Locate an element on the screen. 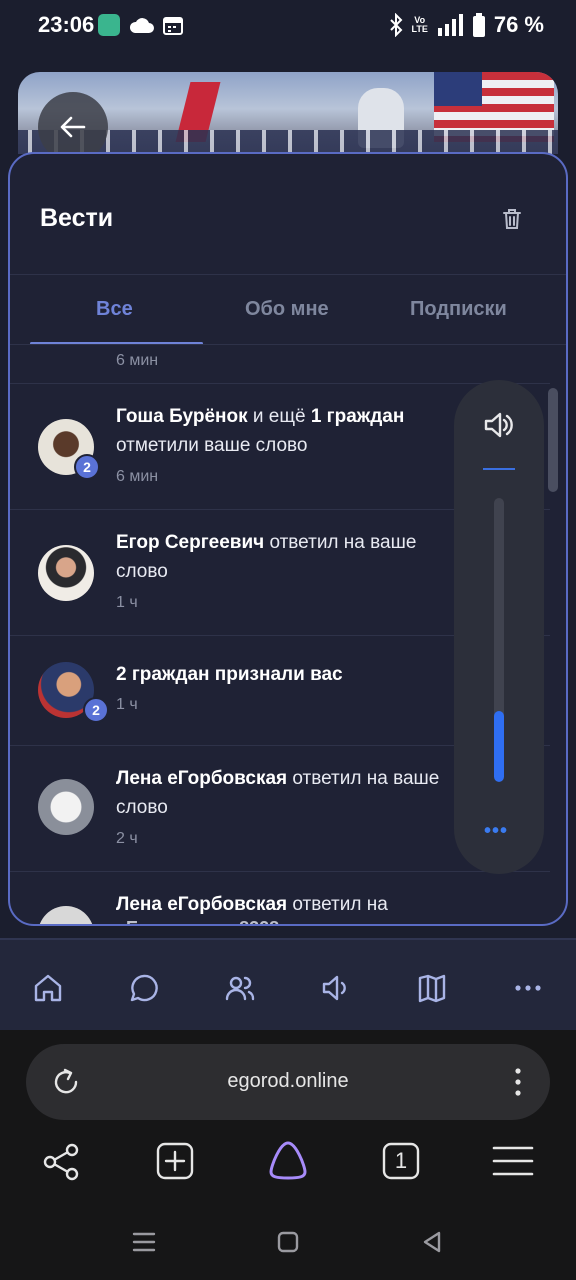 Image resolution: width=576 pixels, height=1280 pixels. system-navigation-bar is located at coordinates (288, 1245).